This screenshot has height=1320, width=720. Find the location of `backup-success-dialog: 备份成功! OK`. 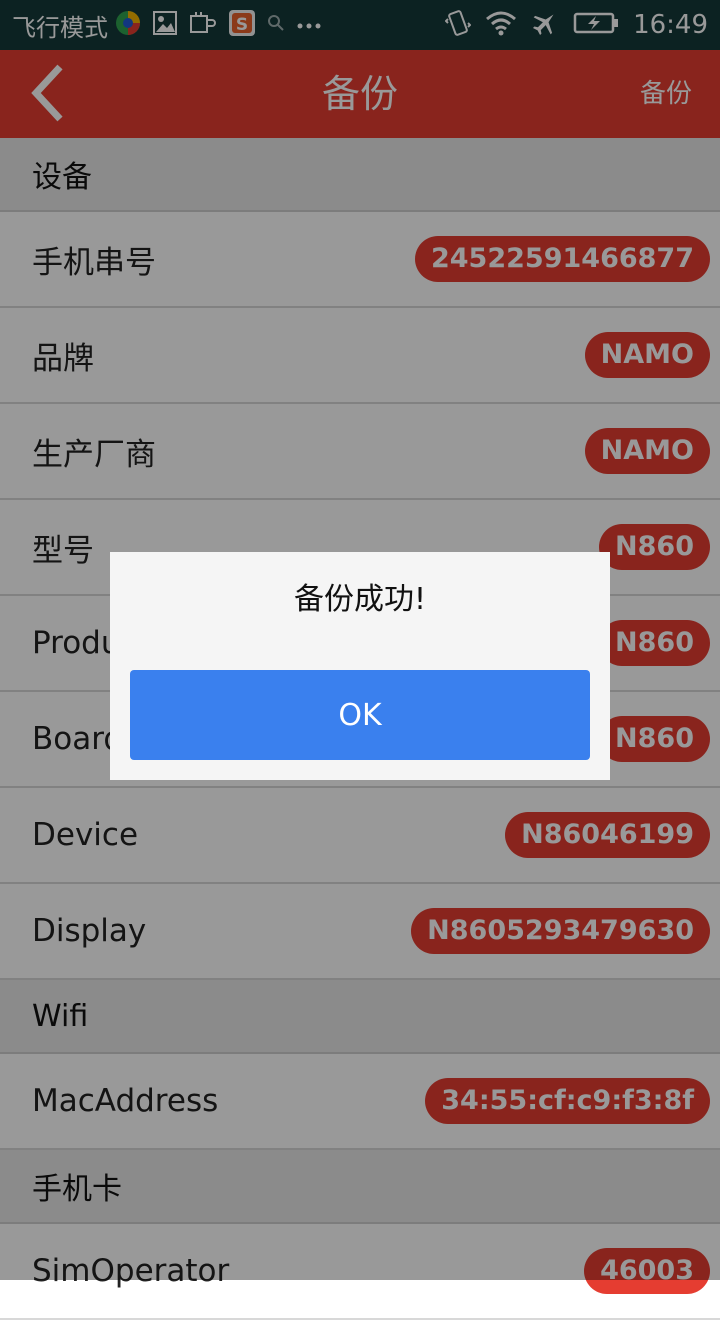

backup-success-dialog: 备份成功! OK is located at coordinates (360, 666).